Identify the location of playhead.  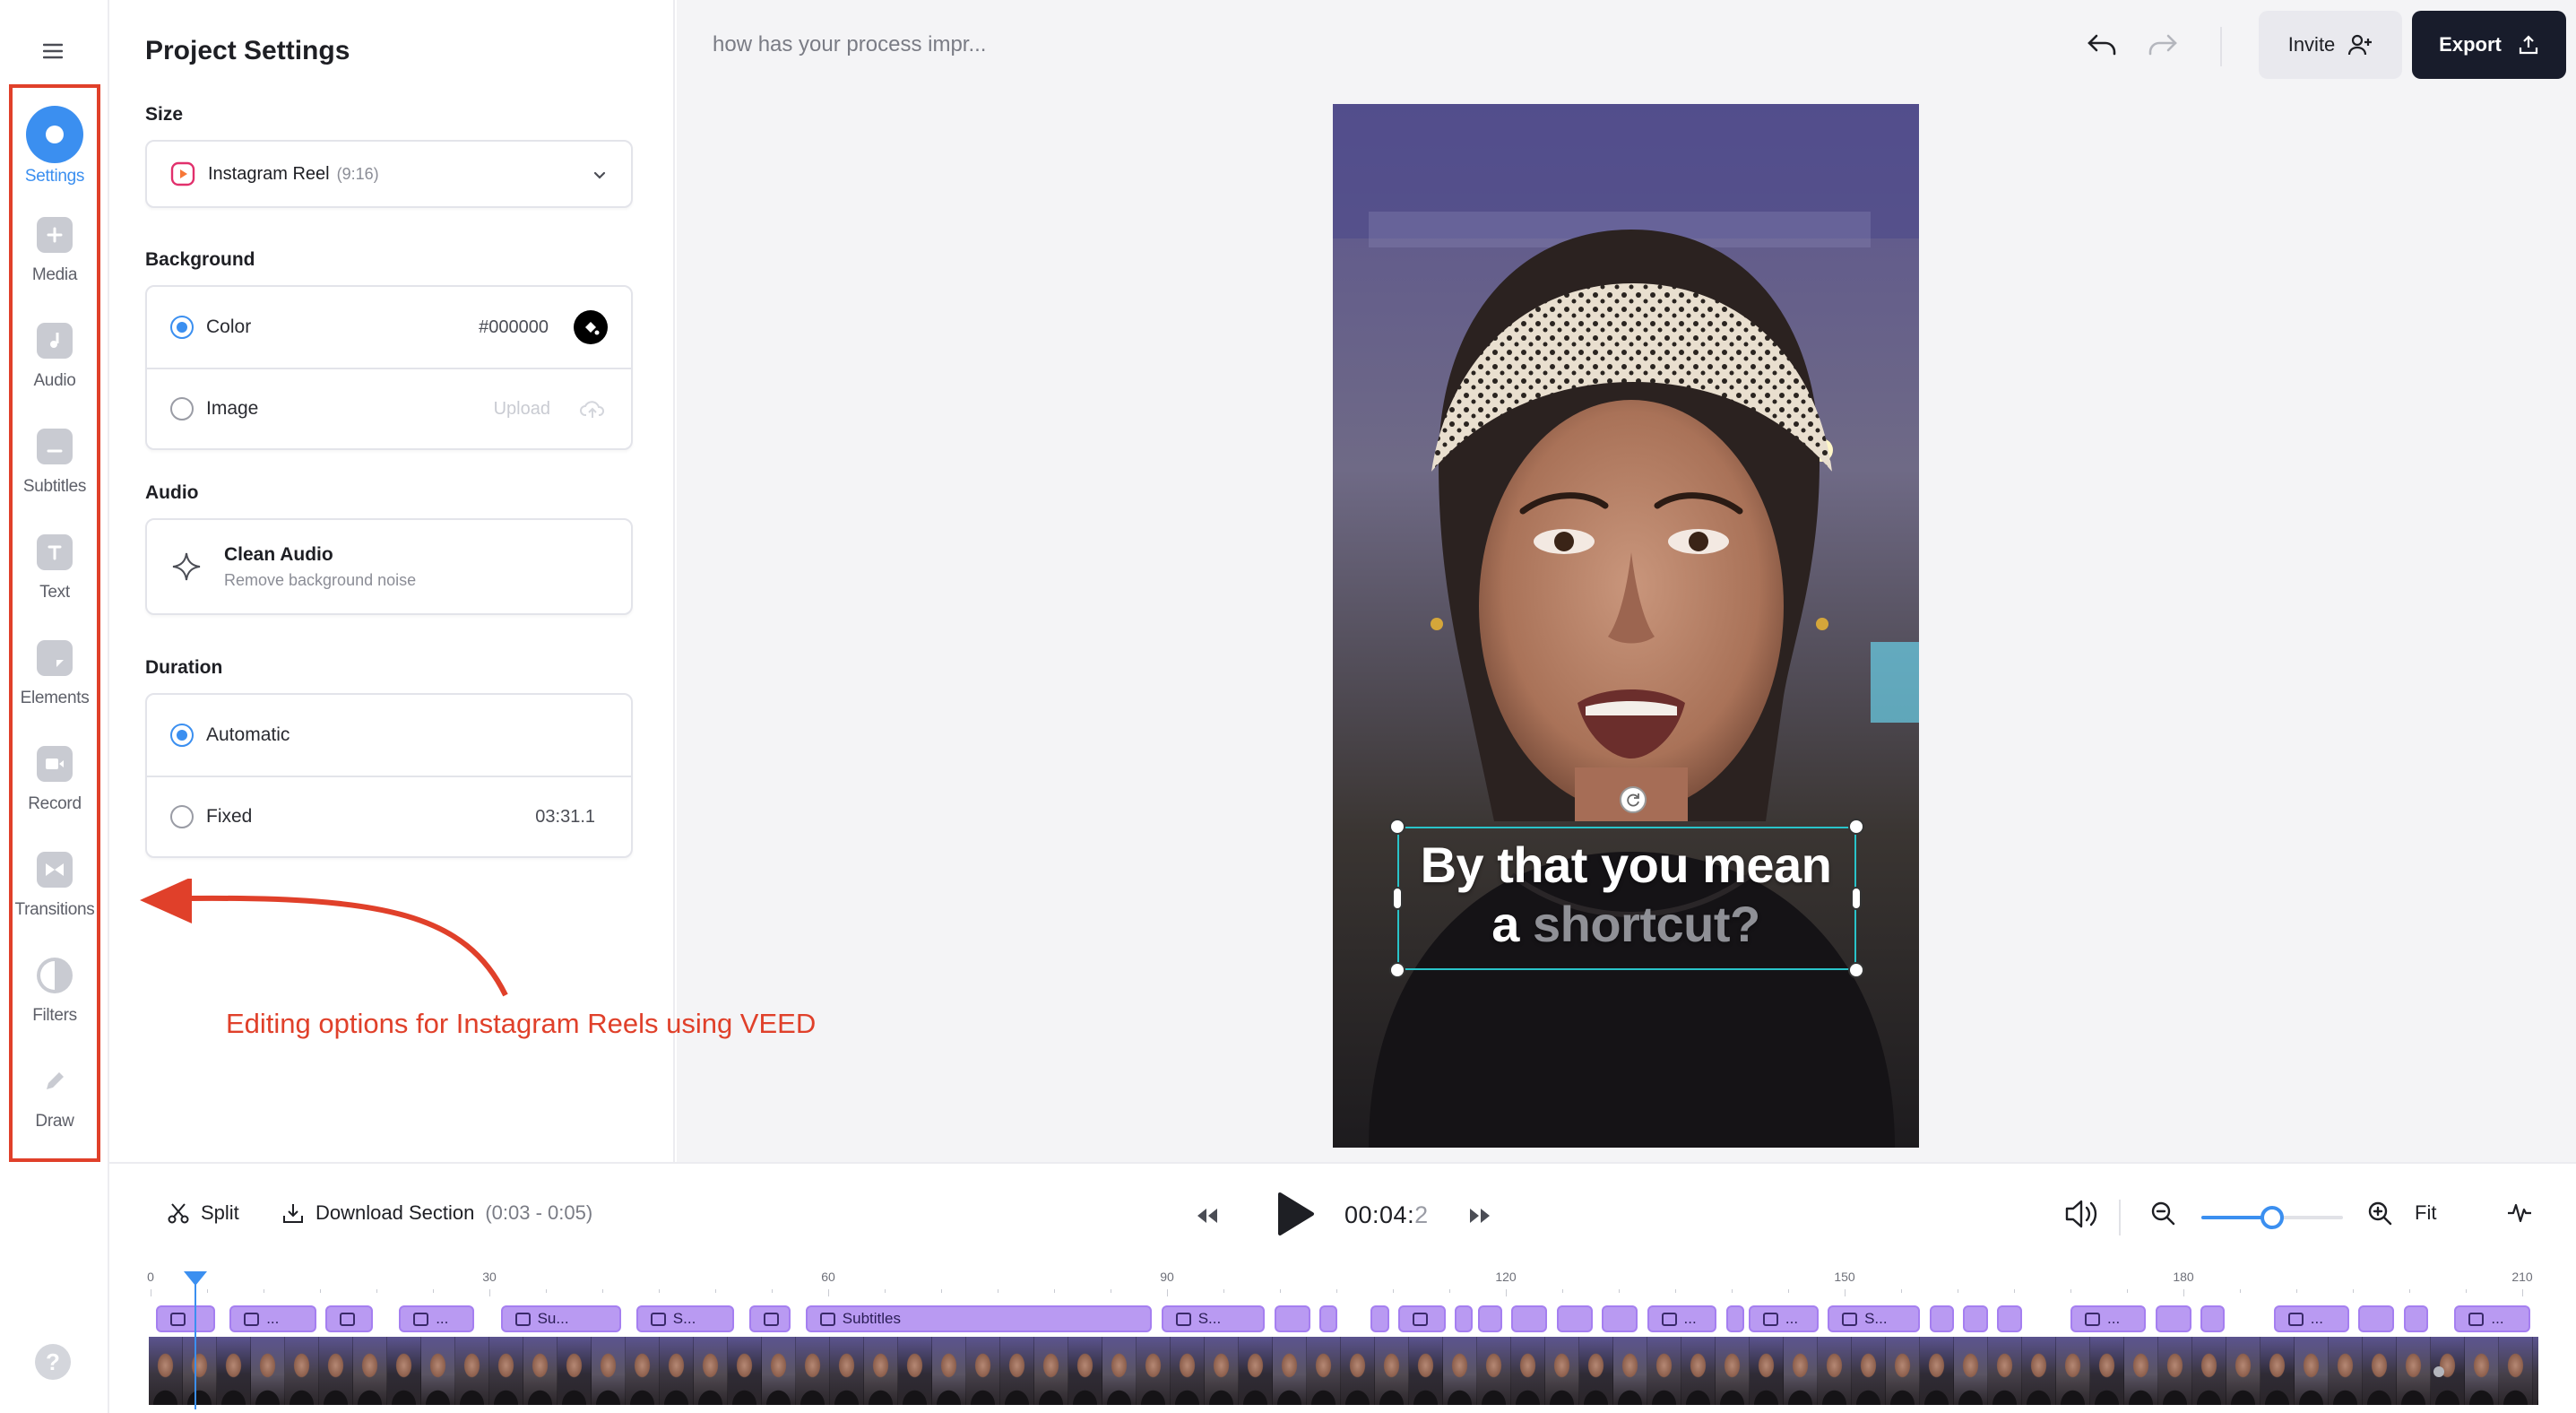
(195, 1340).